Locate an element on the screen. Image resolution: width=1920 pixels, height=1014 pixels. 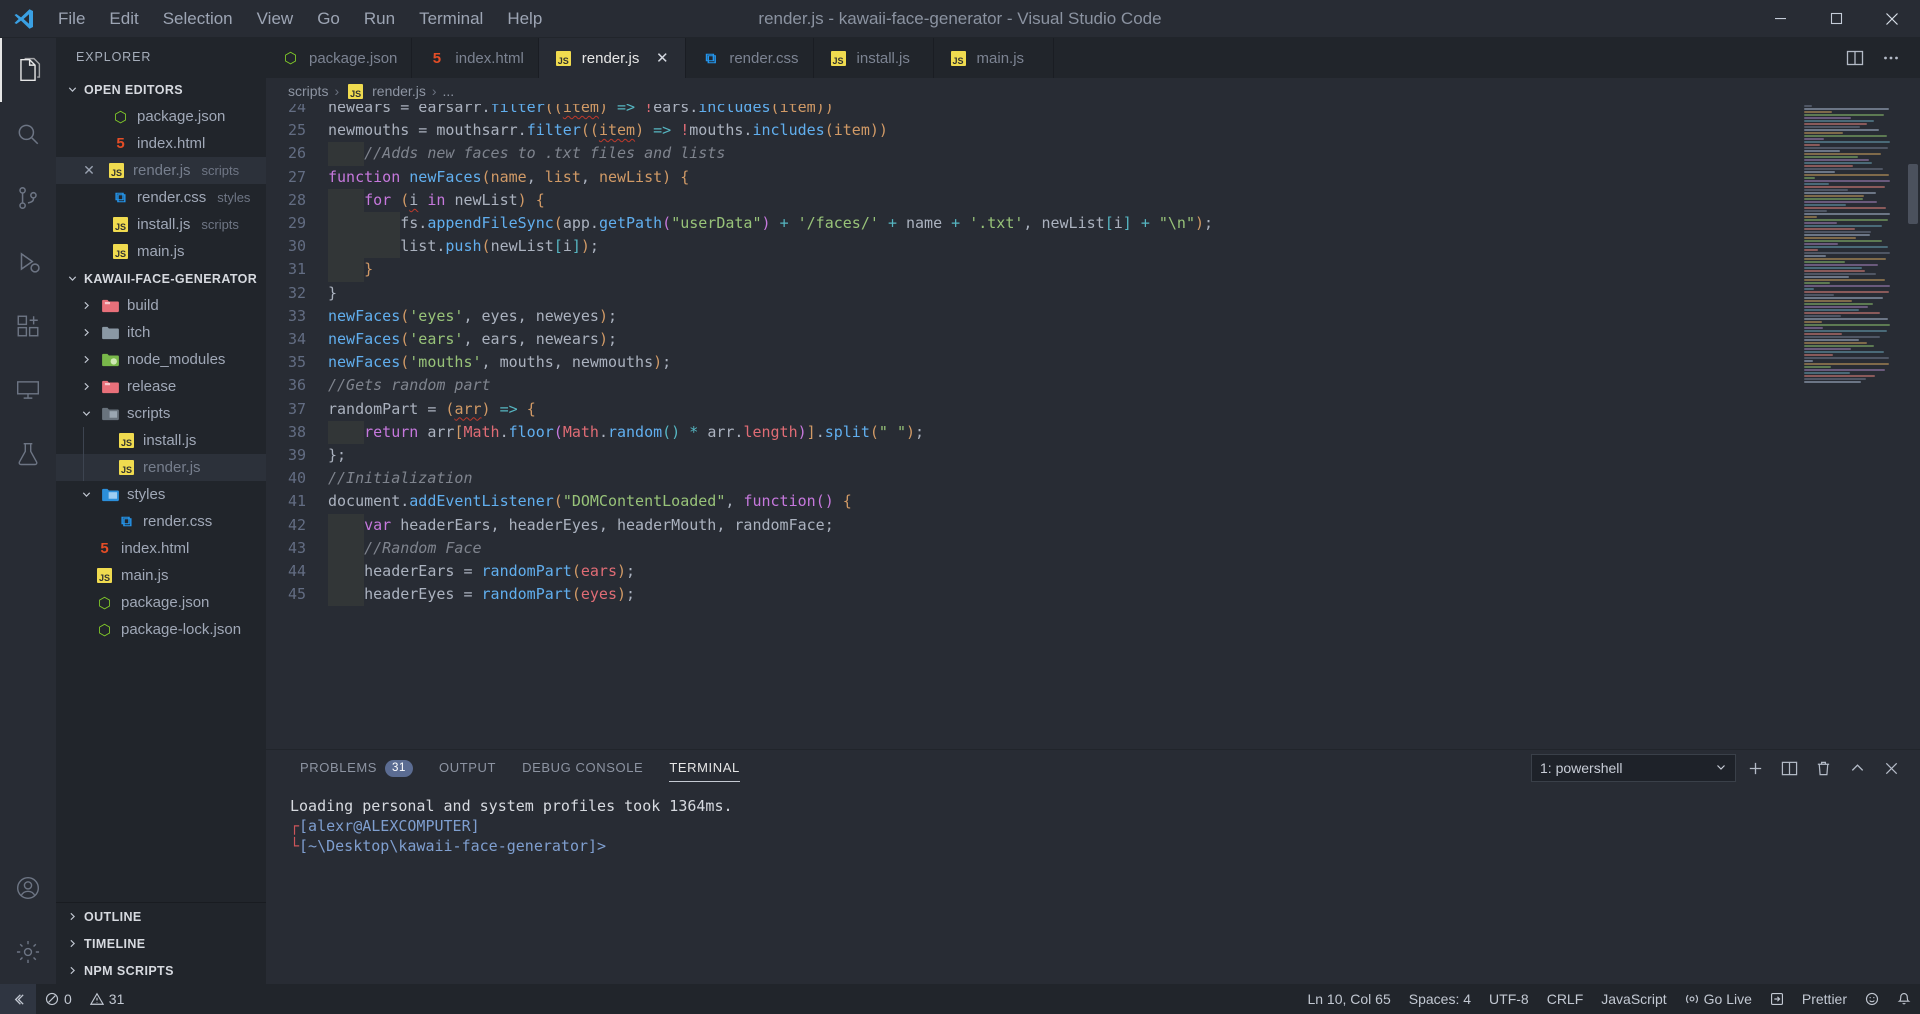
remote-explorer-icon is located at coordinates (28, 390).